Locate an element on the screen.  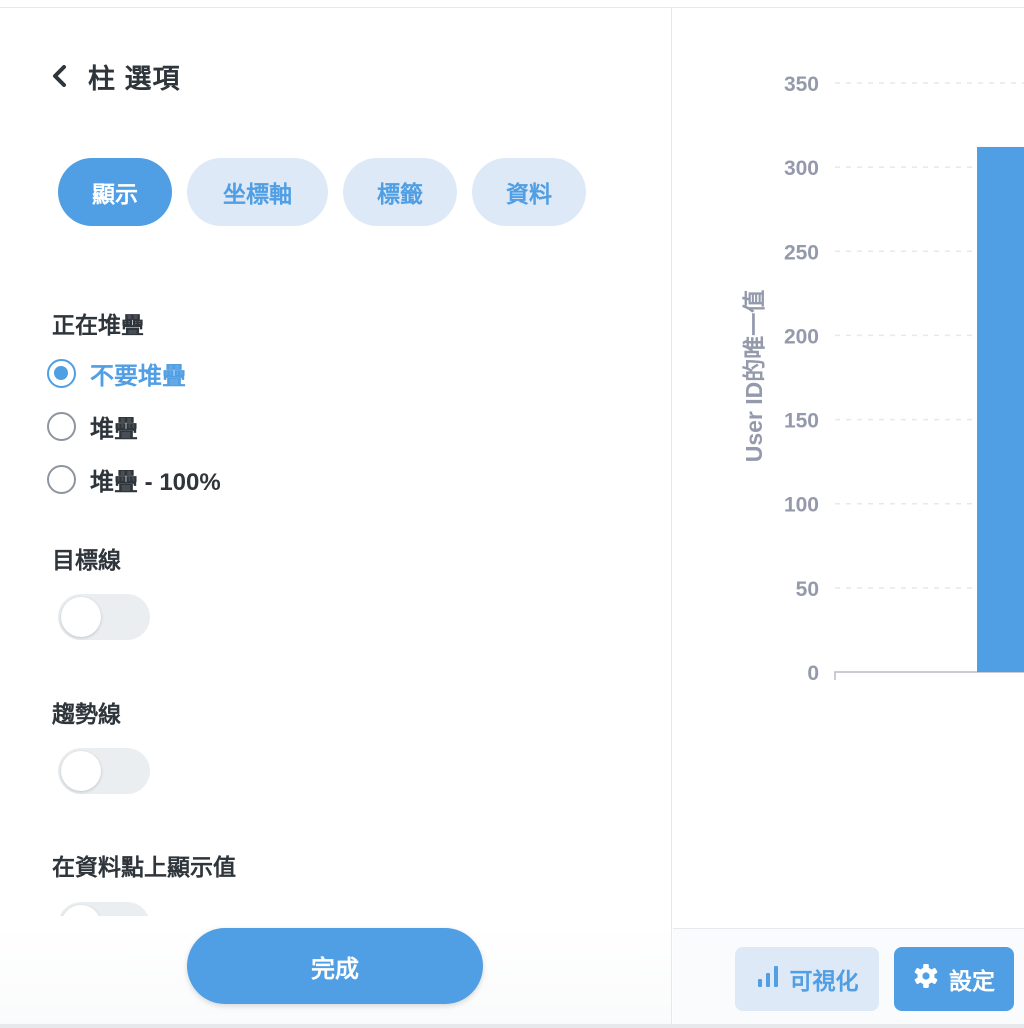
radio-option-no-stack: 不要堆疊 is located at coordinates (116, 373).